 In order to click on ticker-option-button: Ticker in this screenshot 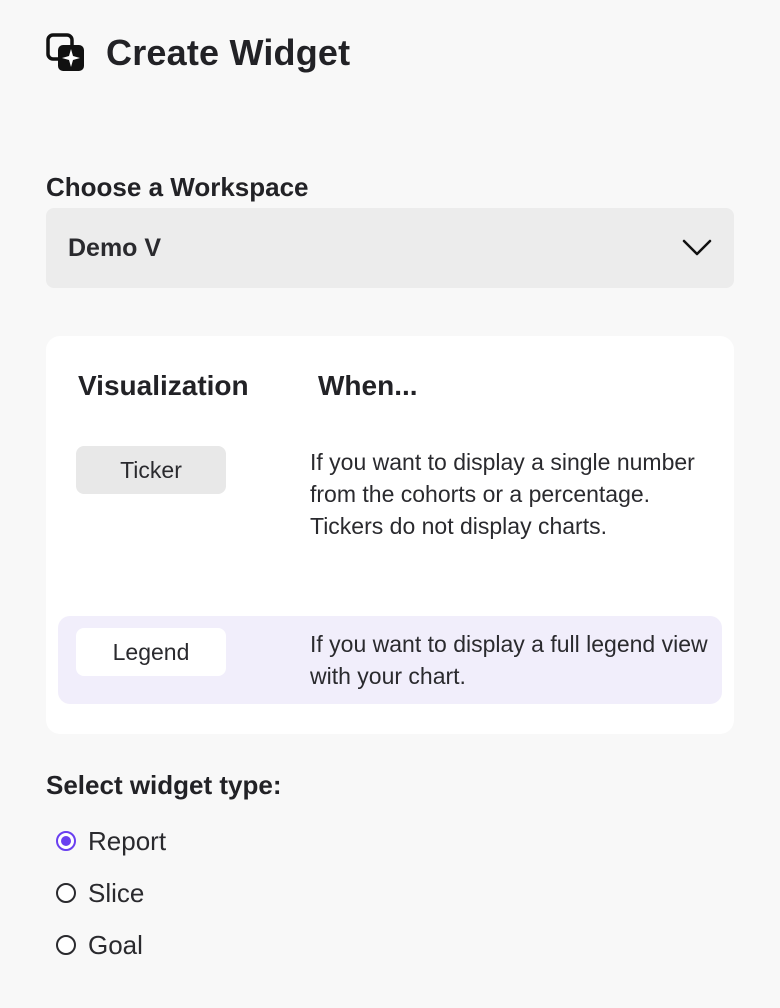, I will do `click(151, 470)`.